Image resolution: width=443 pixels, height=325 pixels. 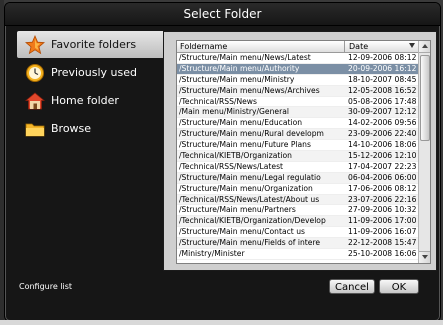 I want to click on scrollbar-thumb, so click(x=425, y=98).